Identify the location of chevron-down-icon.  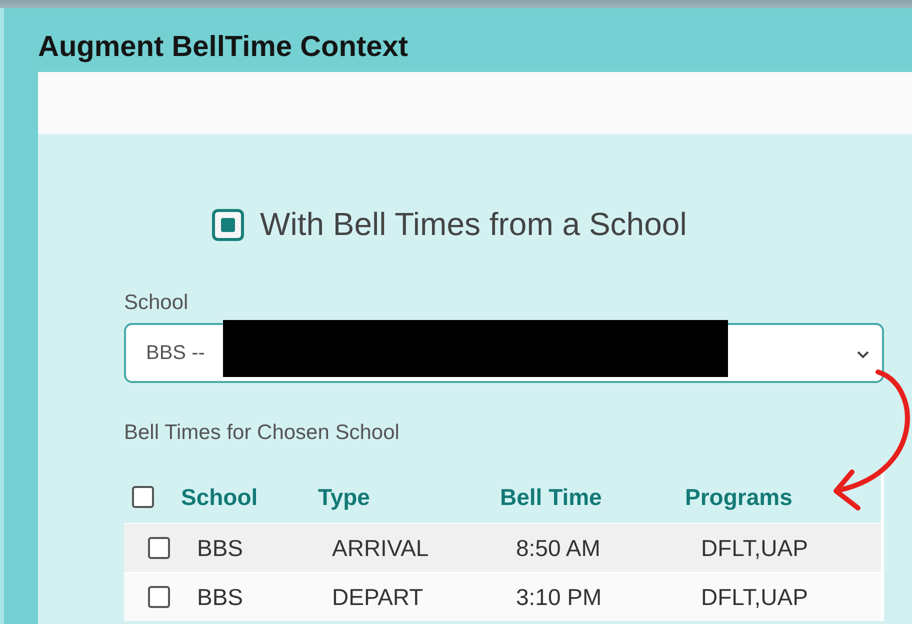
(863, 354).